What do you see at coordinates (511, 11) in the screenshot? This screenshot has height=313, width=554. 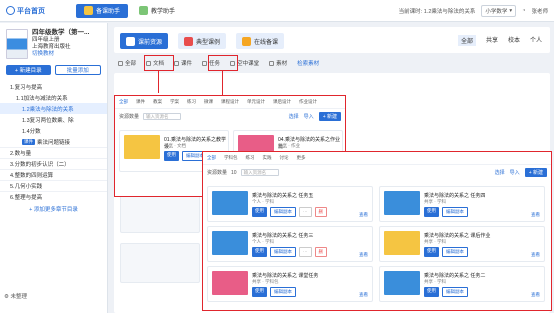 I see `chevron-down-icon: ▾` at bounding box center [511, 11].